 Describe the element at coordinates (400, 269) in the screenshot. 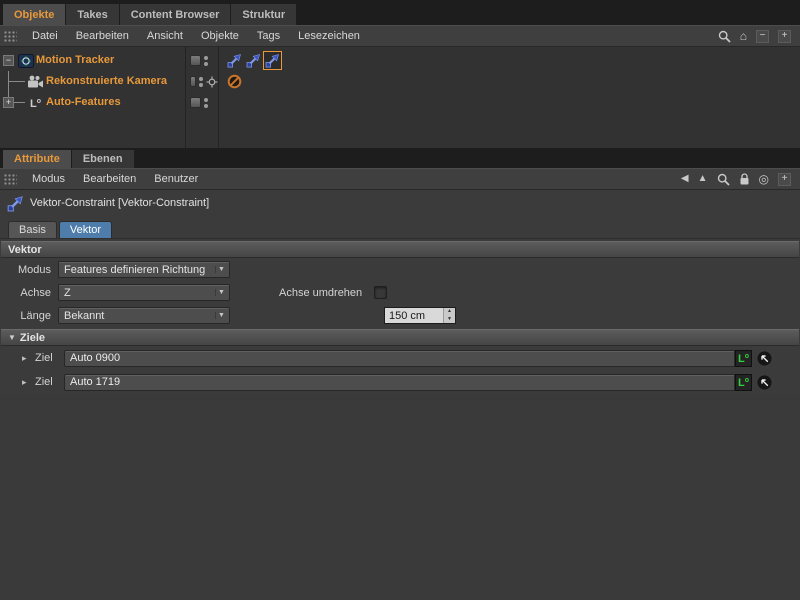

I see `field-row-modus: Modus Features definieren Richtung ▼` at that location.